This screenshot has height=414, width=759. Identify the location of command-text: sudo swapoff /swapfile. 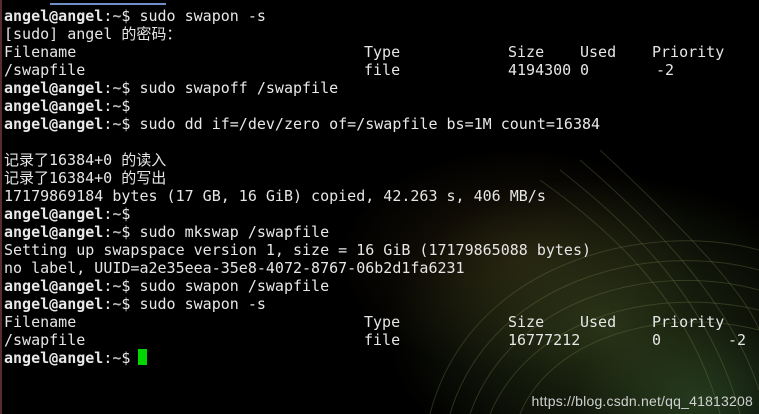
(239, 88).